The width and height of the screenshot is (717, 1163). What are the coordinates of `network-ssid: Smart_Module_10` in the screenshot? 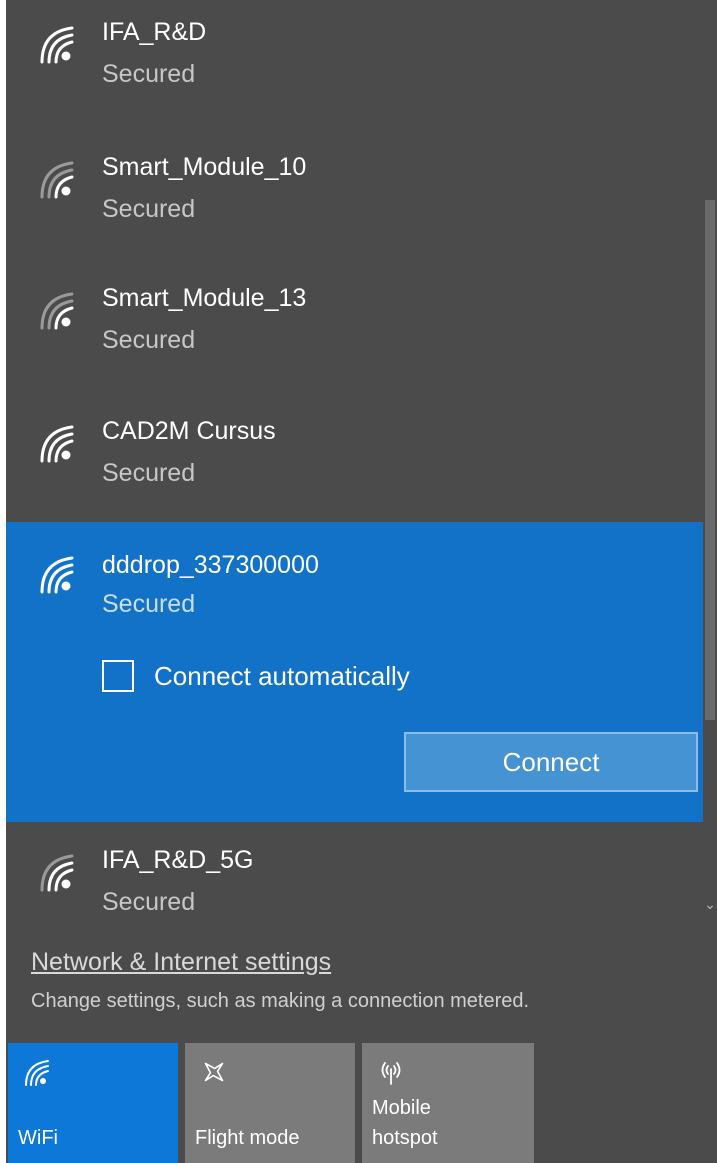 It's located at (204, 167).